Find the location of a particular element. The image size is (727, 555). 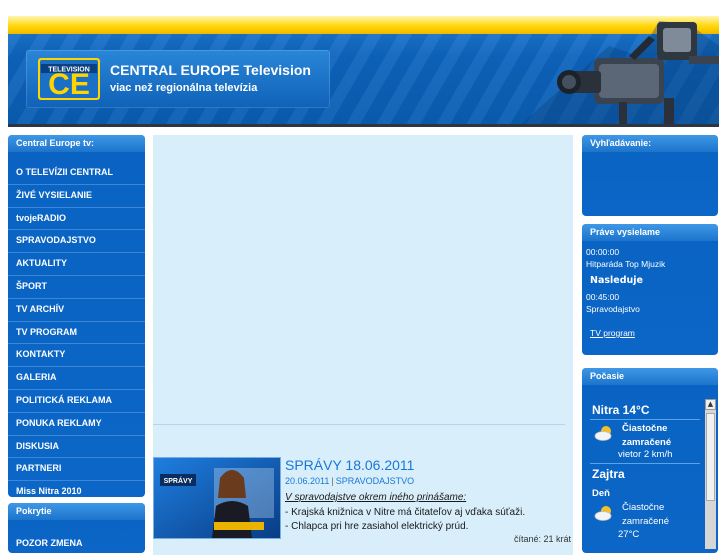

next-title: Nasleduje is located at coordinates (616, 280).